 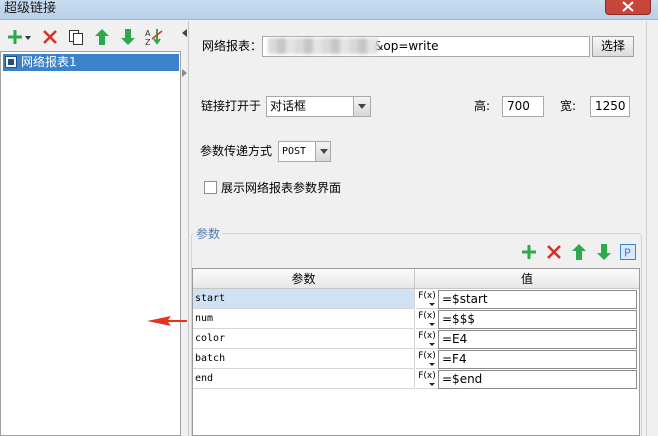 I want to click on p-icon: P, so click(x=628, y=252).